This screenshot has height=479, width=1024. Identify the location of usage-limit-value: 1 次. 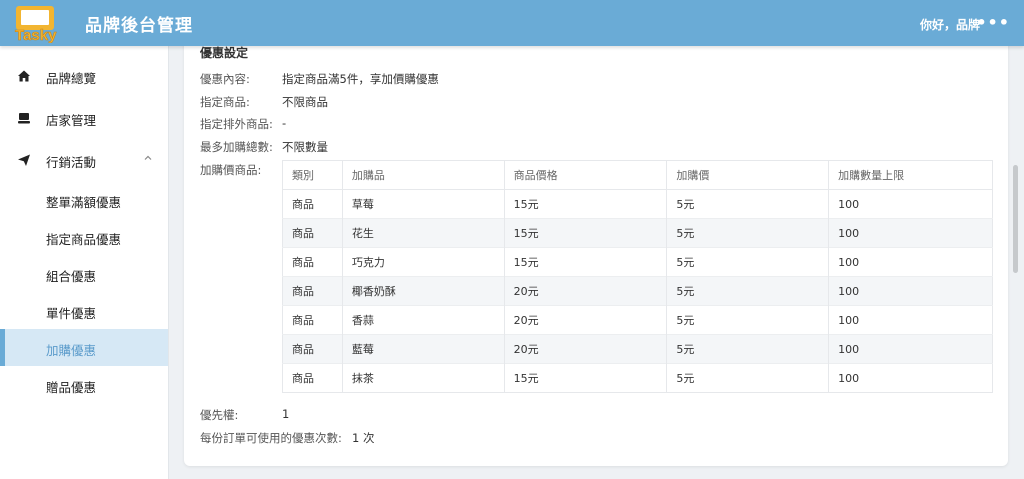
(363, 438).